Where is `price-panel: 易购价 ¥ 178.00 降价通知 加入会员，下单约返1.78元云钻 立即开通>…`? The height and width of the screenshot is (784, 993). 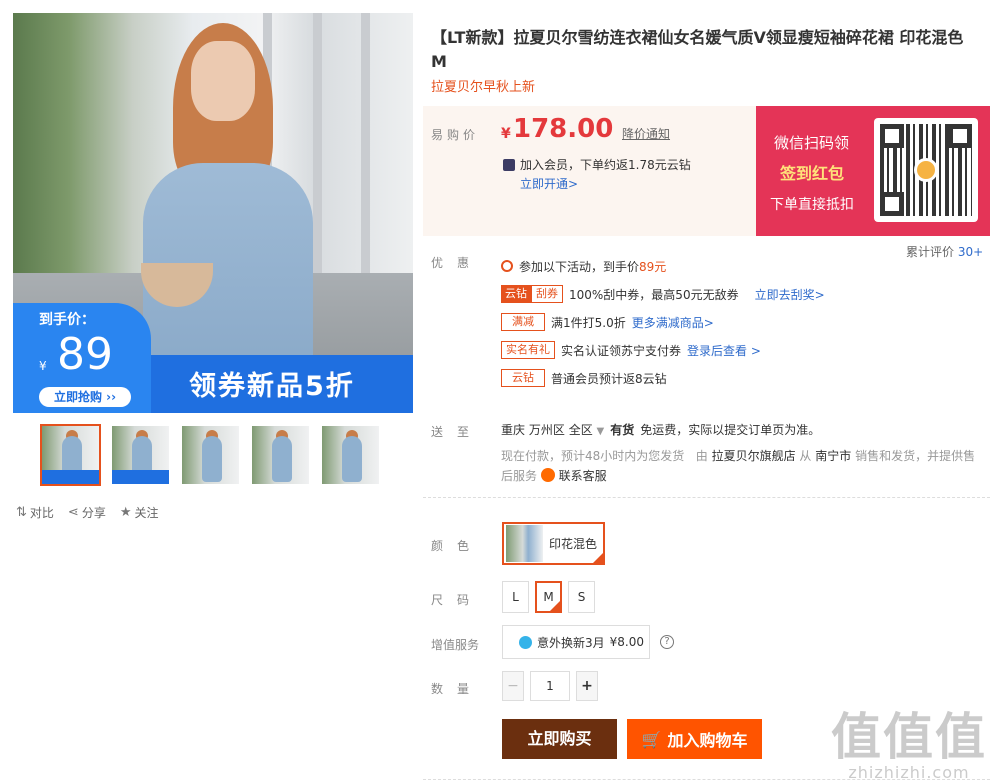
price-panel: 易购价 ¥ 178.00 降价通知 加入会员，下单约返1.78元云钻 立即开通>… is located at coordinates (706, 171).